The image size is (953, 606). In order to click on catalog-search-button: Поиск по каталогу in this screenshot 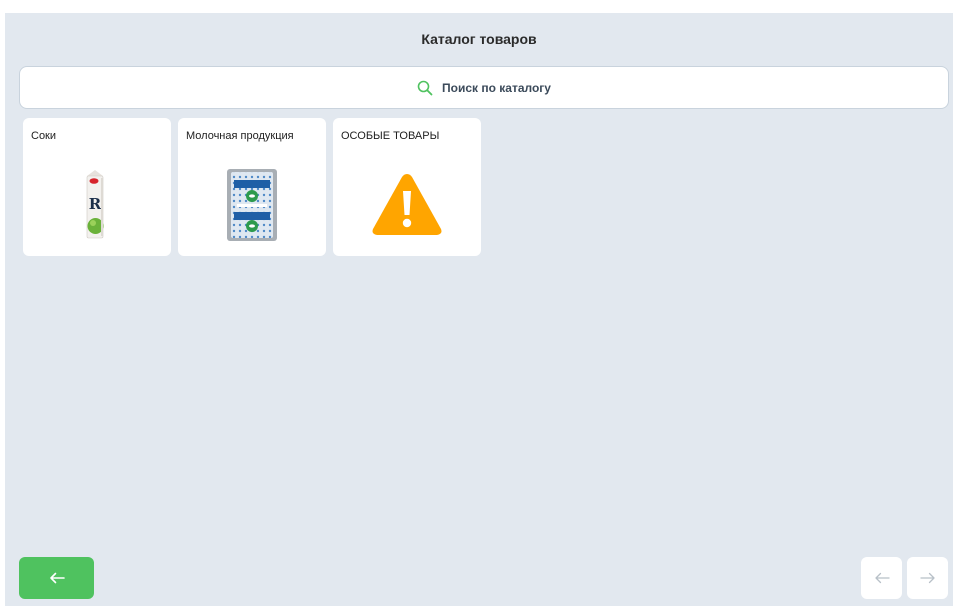, I will do `click(484, 87)`.